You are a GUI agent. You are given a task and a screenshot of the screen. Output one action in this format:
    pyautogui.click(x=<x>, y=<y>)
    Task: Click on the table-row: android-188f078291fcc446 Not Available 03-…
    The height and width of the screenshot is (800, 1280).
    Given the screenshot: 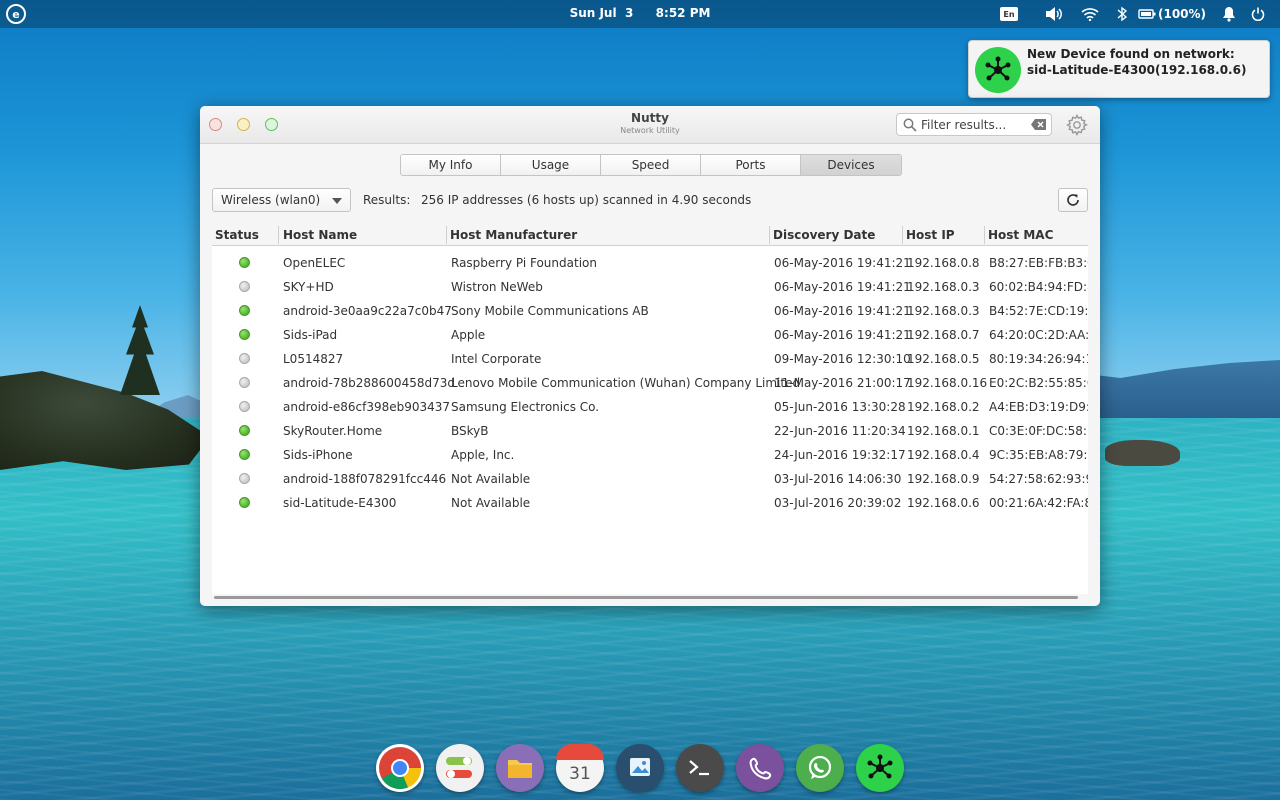 What is the action you would take?
    pyautogui.click(x=650, y=479)
    